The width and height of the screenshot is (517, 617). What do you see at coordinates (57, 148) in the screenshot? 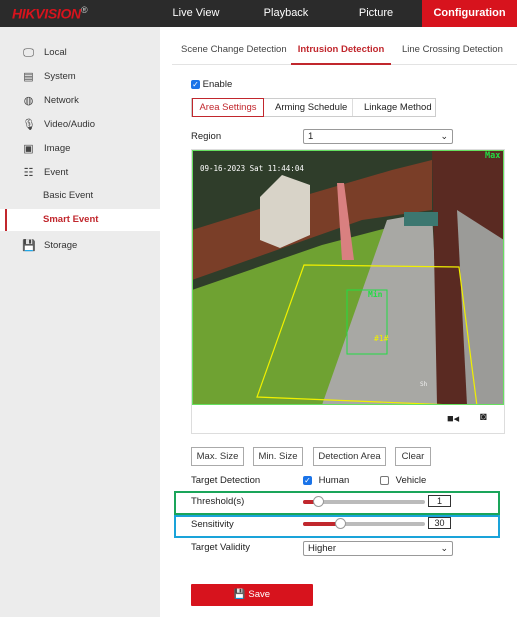
I see `sidebar-item-label: Image` at bounding box center [57, 148].